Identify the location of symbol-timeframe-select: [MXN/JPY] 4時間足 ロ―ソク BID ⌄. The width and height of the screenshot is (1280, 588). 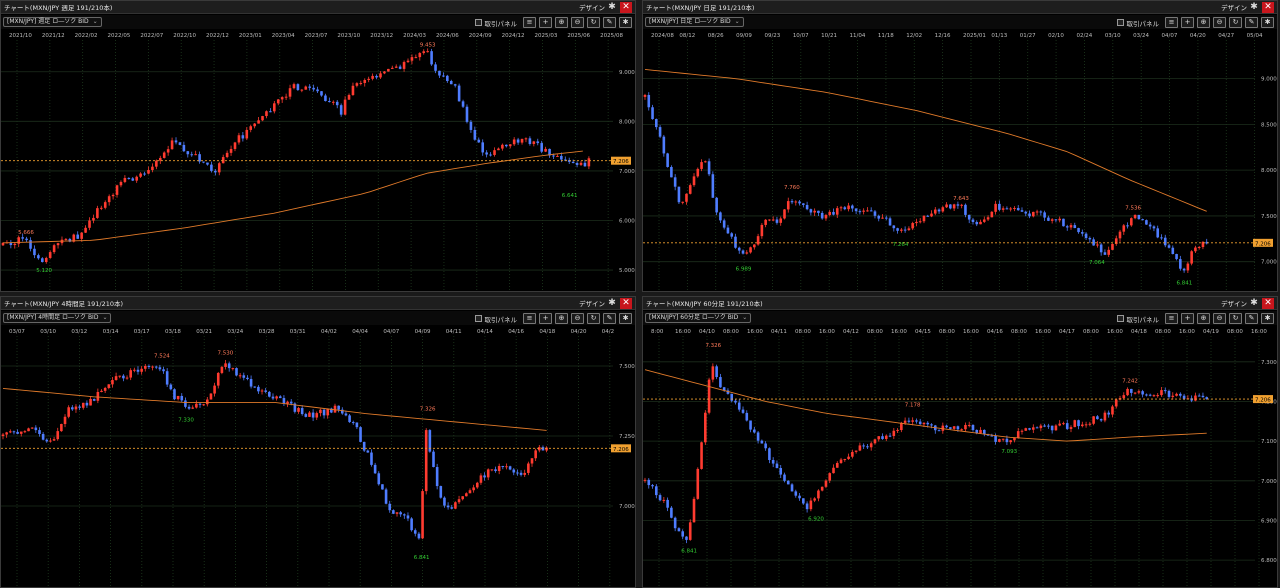
(57, 318).